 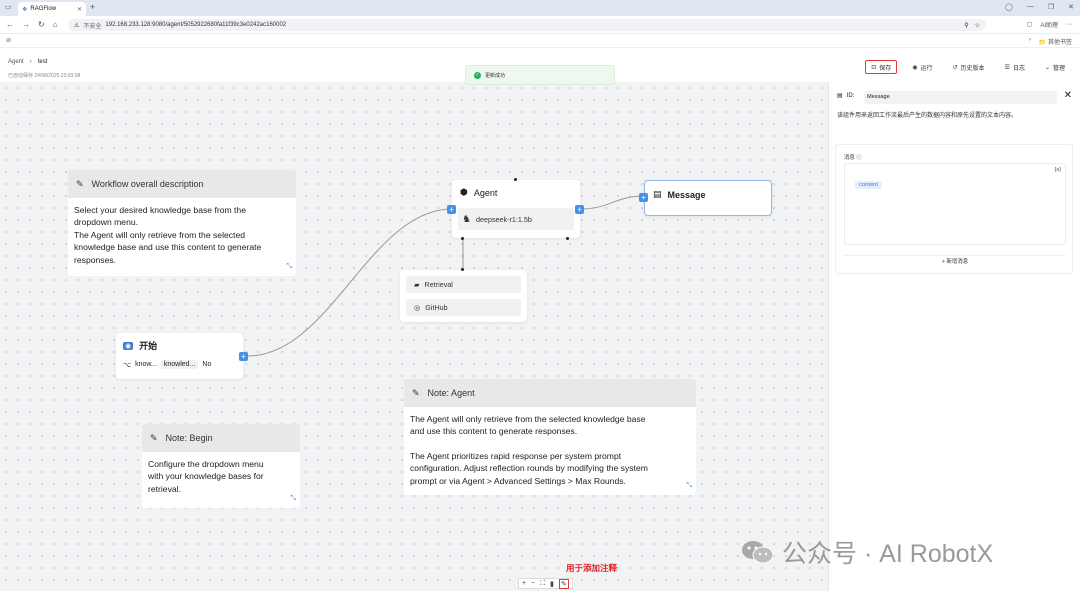 I want to click on agent-top-handle, so click(x=515, y=179).